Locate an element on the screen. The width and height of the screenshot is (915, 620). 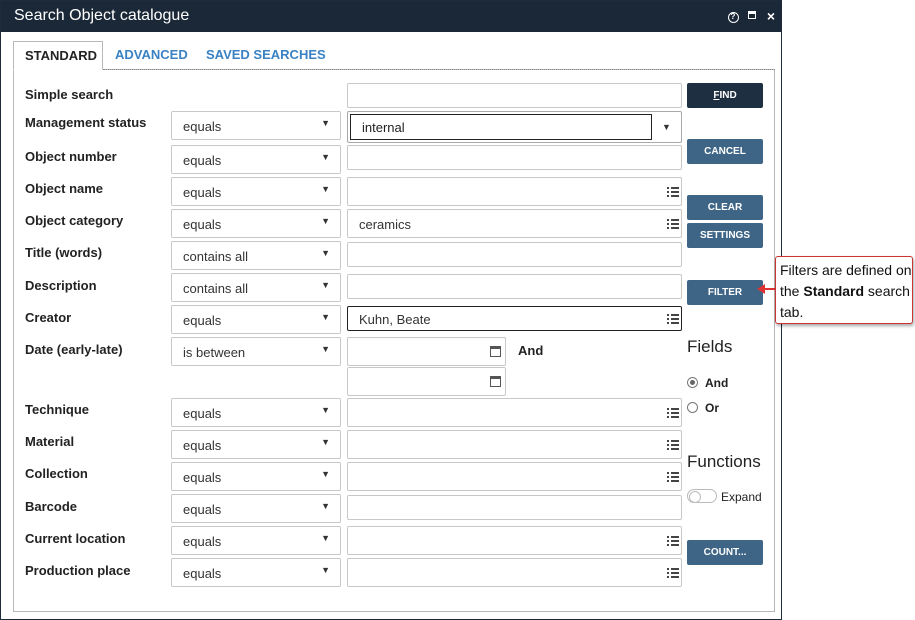
management-status-select: internal ▼ is located at coordinates (514, 127).